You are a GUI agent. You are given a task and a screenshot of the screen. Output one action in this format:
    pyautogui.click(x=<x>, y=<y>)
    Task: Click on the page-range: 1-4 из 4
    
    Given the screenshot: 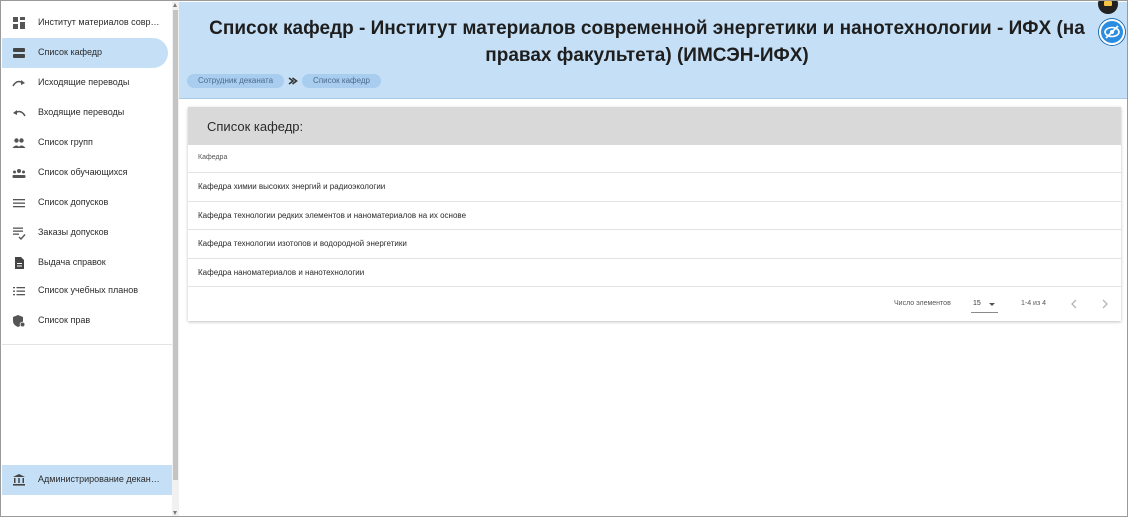 What is the action you would take?
    pyautogui.click(x=1034, y=303)
    